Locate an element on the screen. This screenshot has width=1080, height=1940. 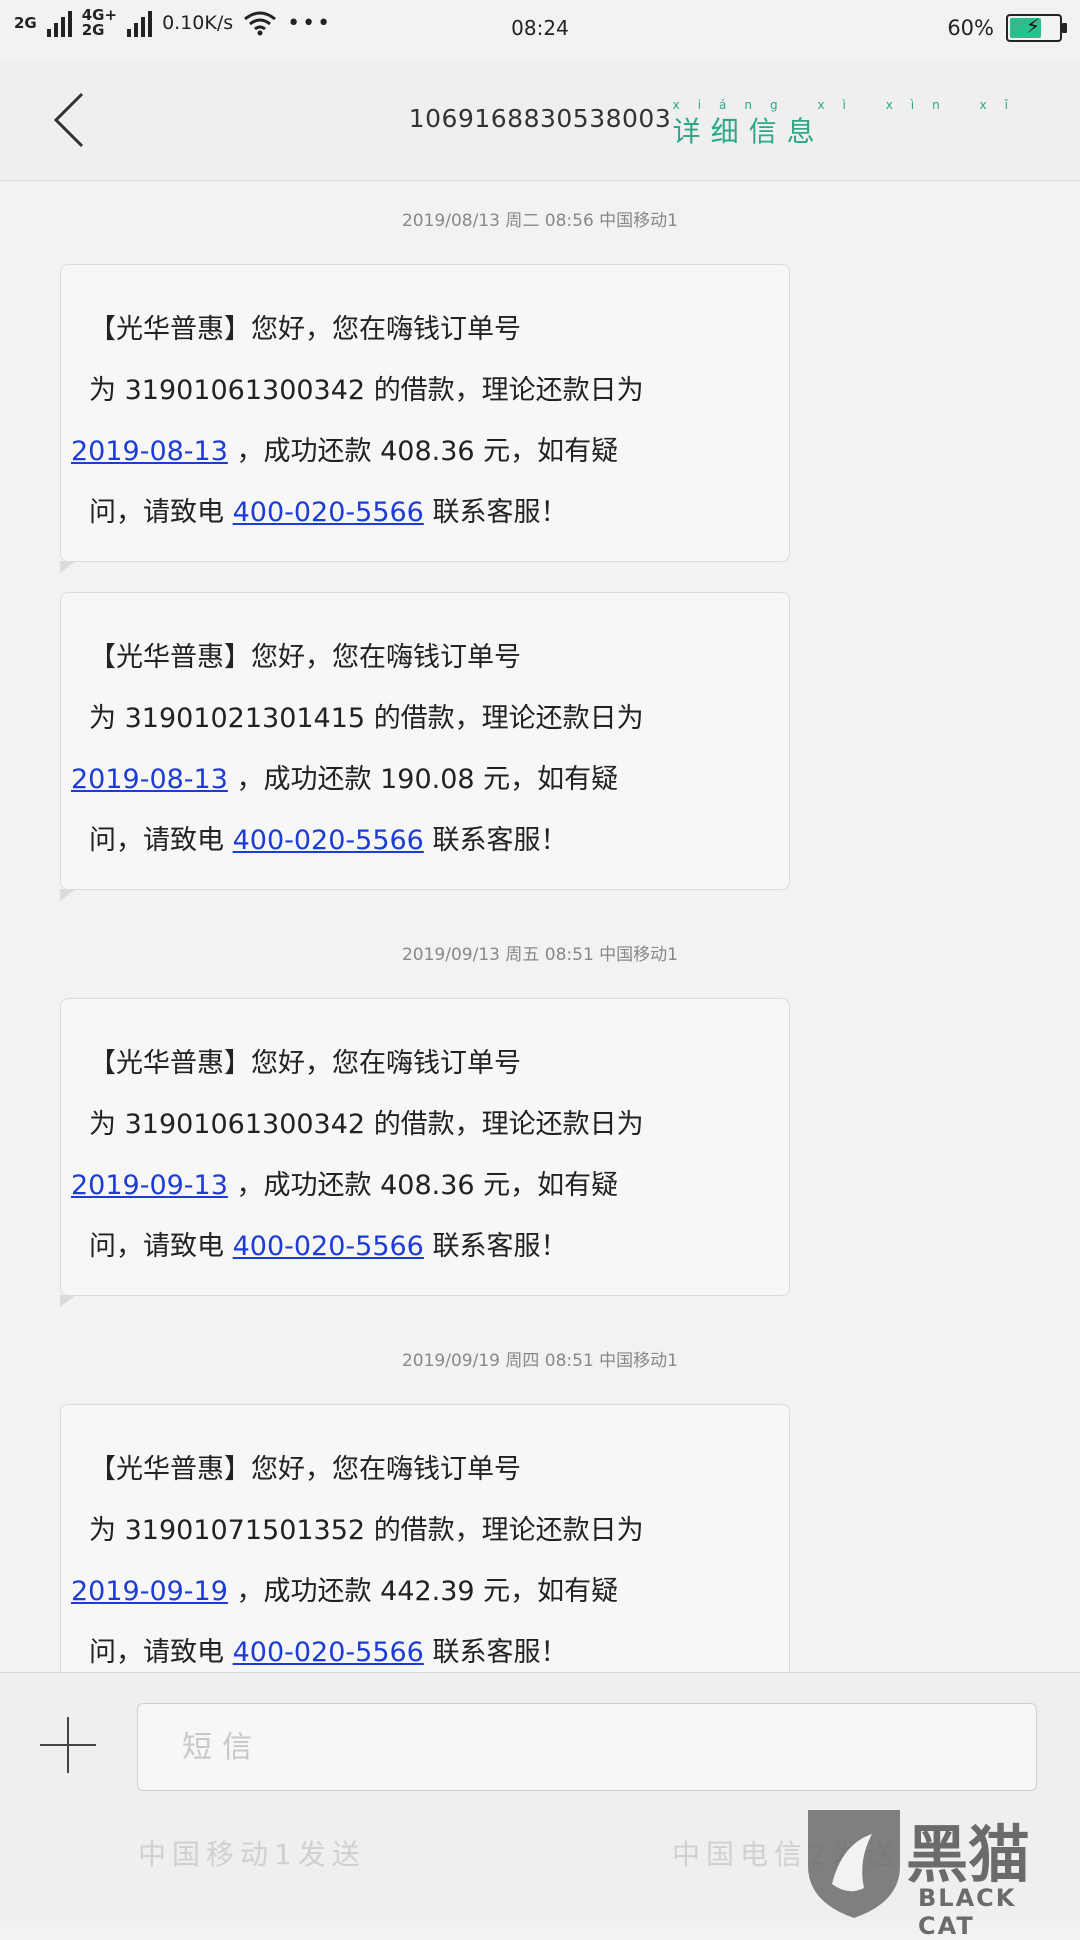
order-number: 31901071501352 is located at coordinates (245, 1530).